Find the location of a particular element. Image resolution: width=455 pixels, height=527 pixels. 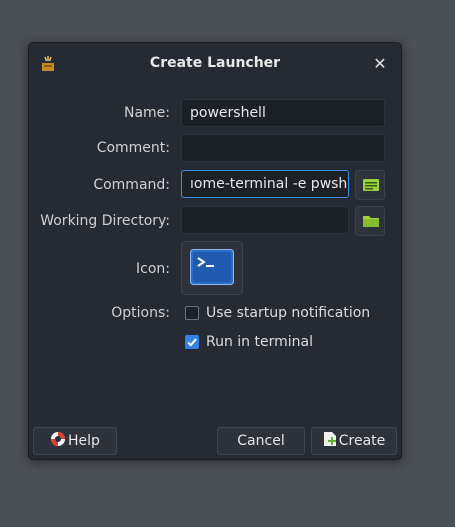

comment-label: Comment: is located at coordinates (133, 148).